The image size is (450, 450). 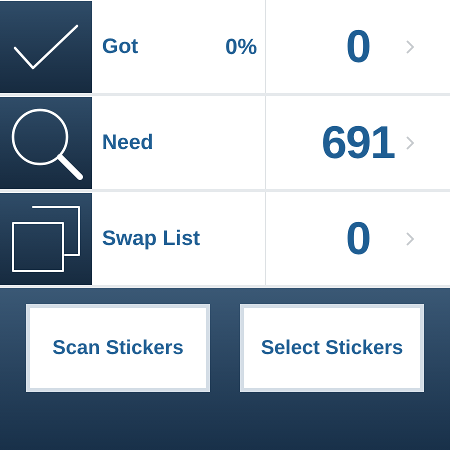 I want to click on row-label: Got, so click(x=120, y=47).